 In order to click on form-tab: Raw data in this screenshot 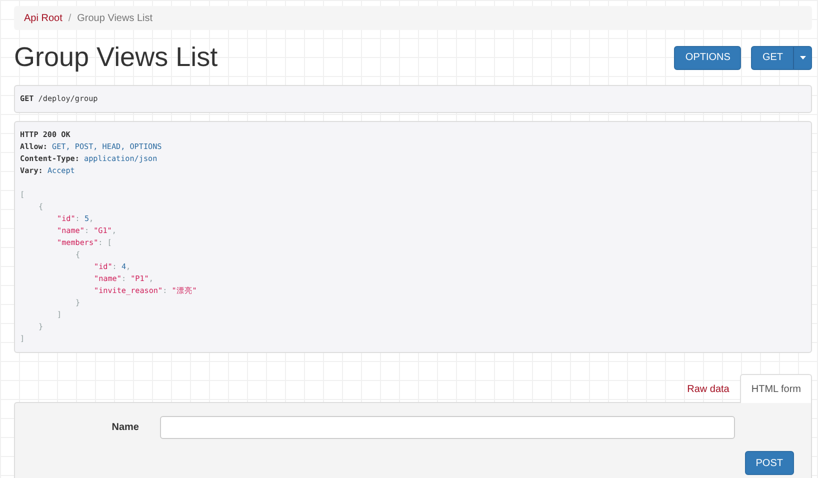, I will do `click(708, 388)`.